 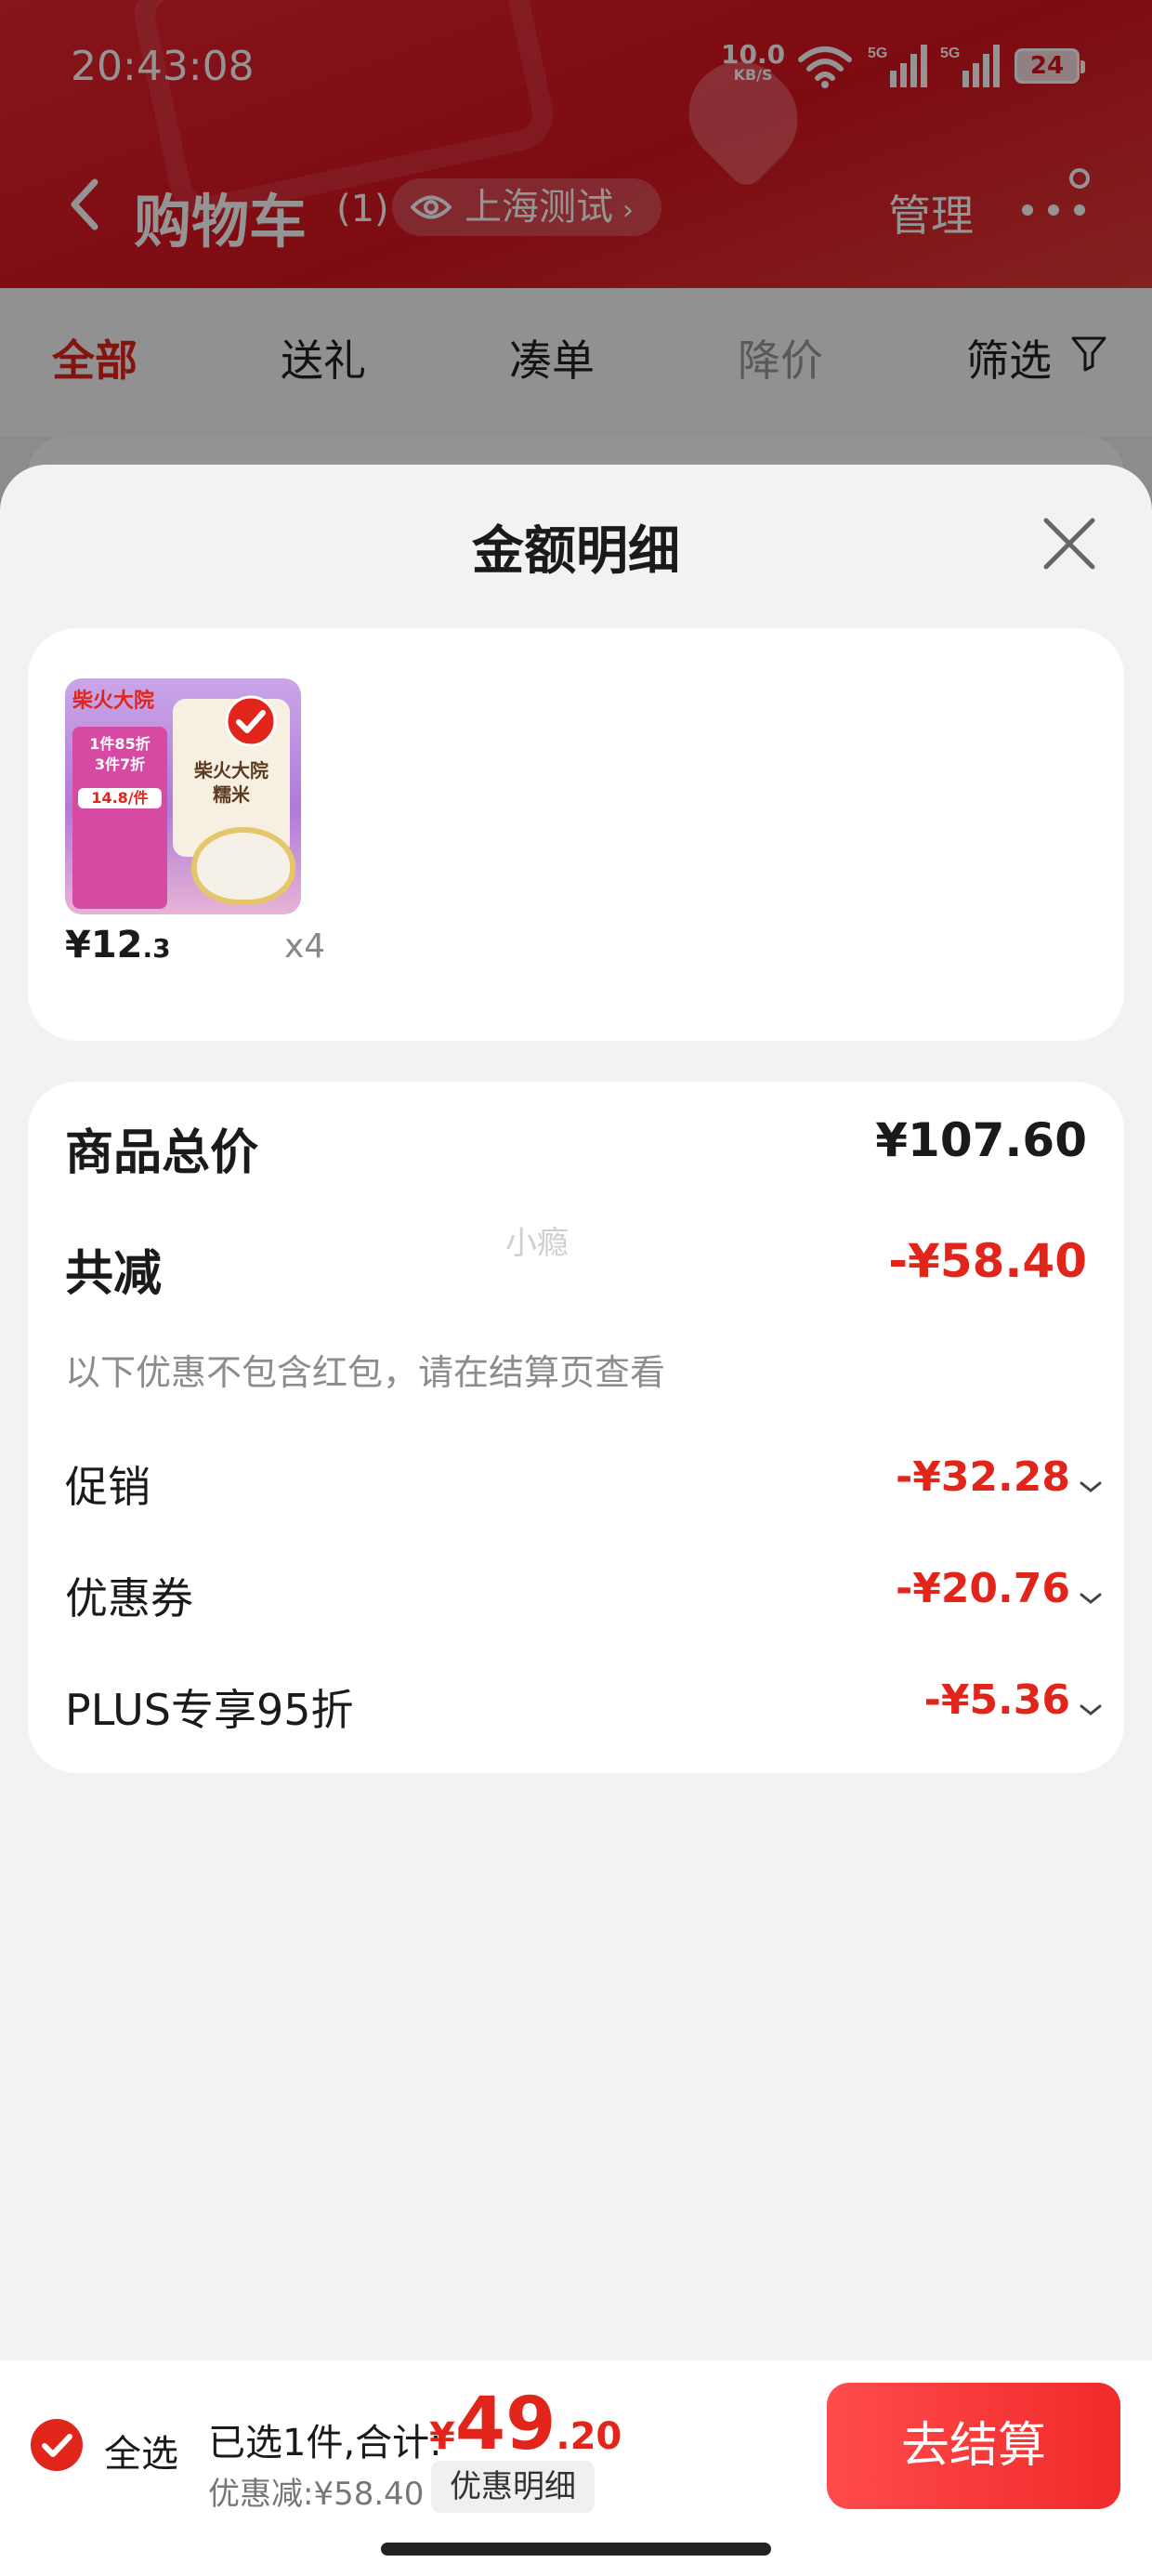 I want to click on thumb-rice-bowl, so click(x=243, y=866).